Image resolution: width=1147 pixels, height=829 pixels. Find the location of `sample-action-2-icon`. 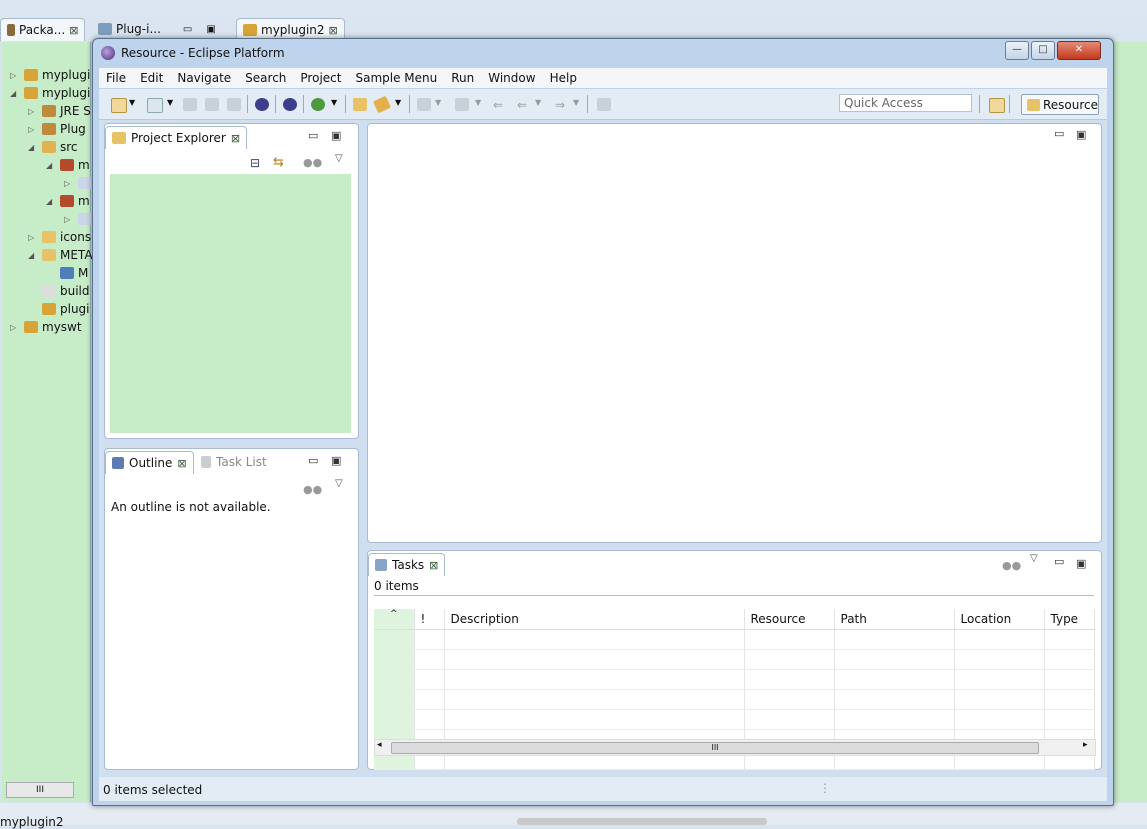

sample-action-2-icon is located at coordinates (290, 104).